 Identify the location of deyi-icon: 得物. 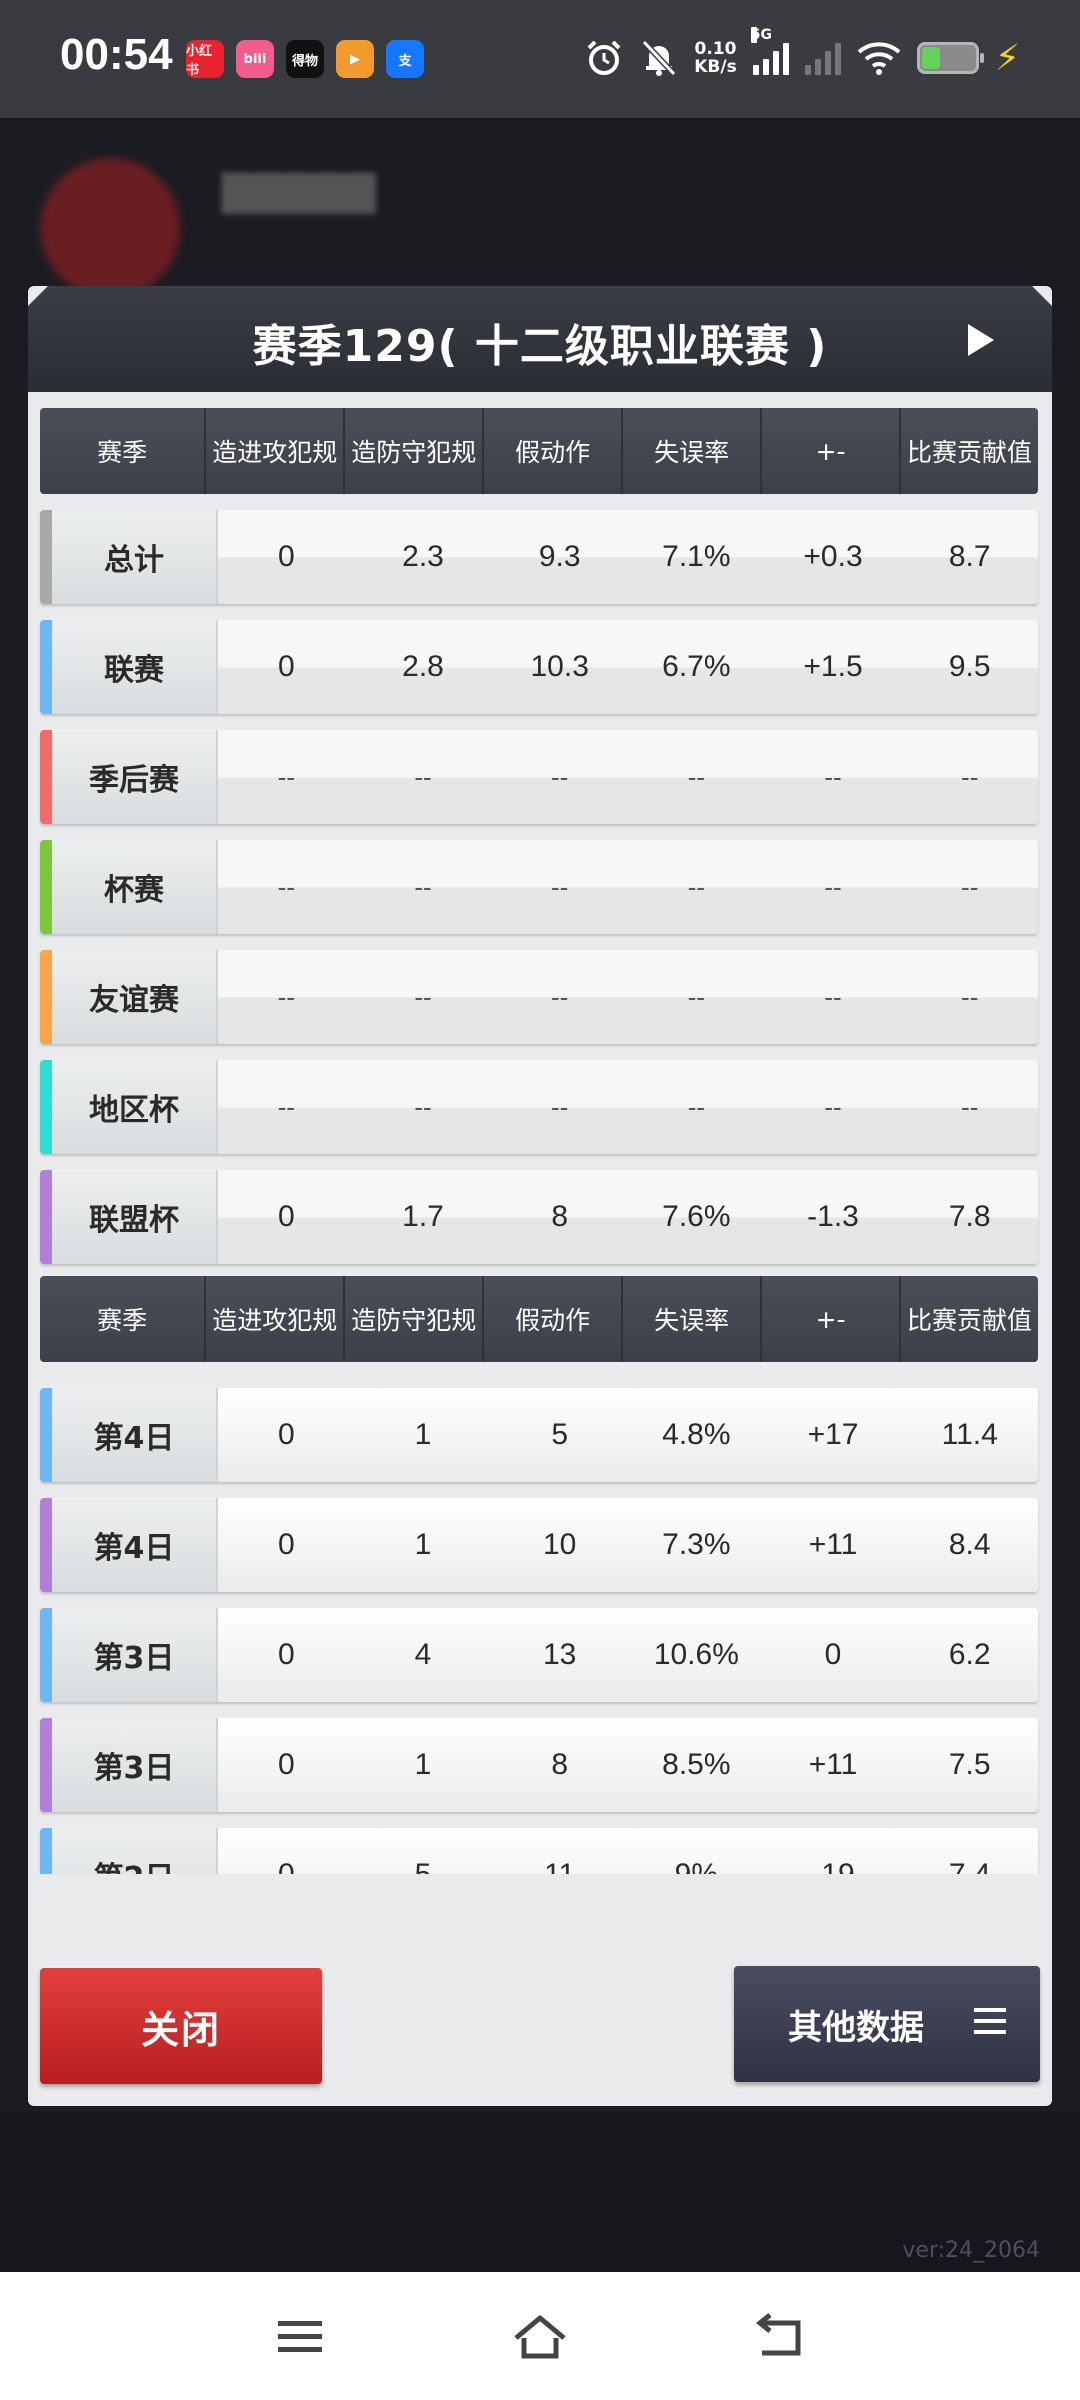
(305, 59).